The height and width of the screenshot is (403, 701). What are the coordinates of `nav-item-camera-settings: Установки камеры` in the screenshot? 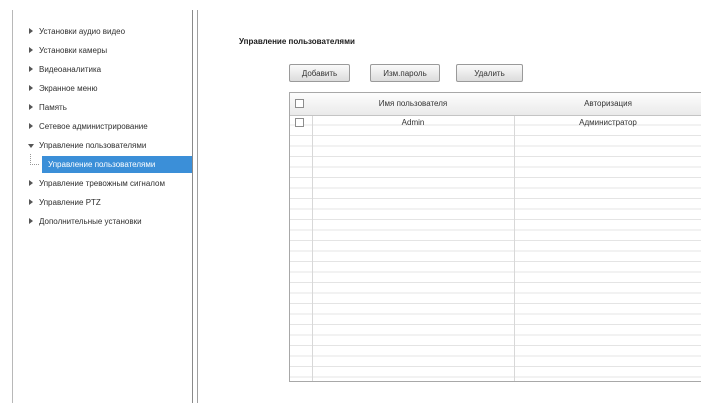 It's located at (96, 50).